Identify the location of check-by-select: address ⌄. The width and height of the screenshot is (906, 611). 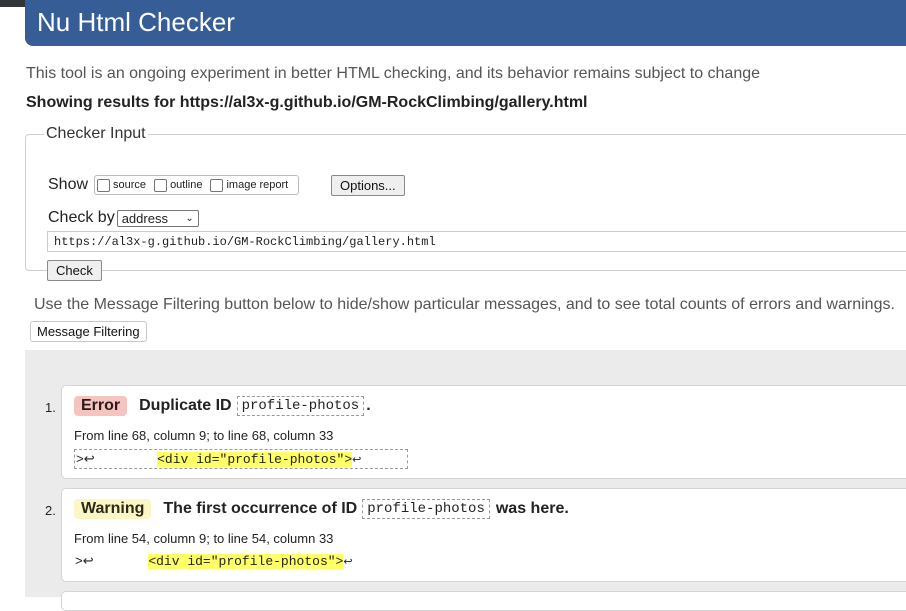
(157, 218).